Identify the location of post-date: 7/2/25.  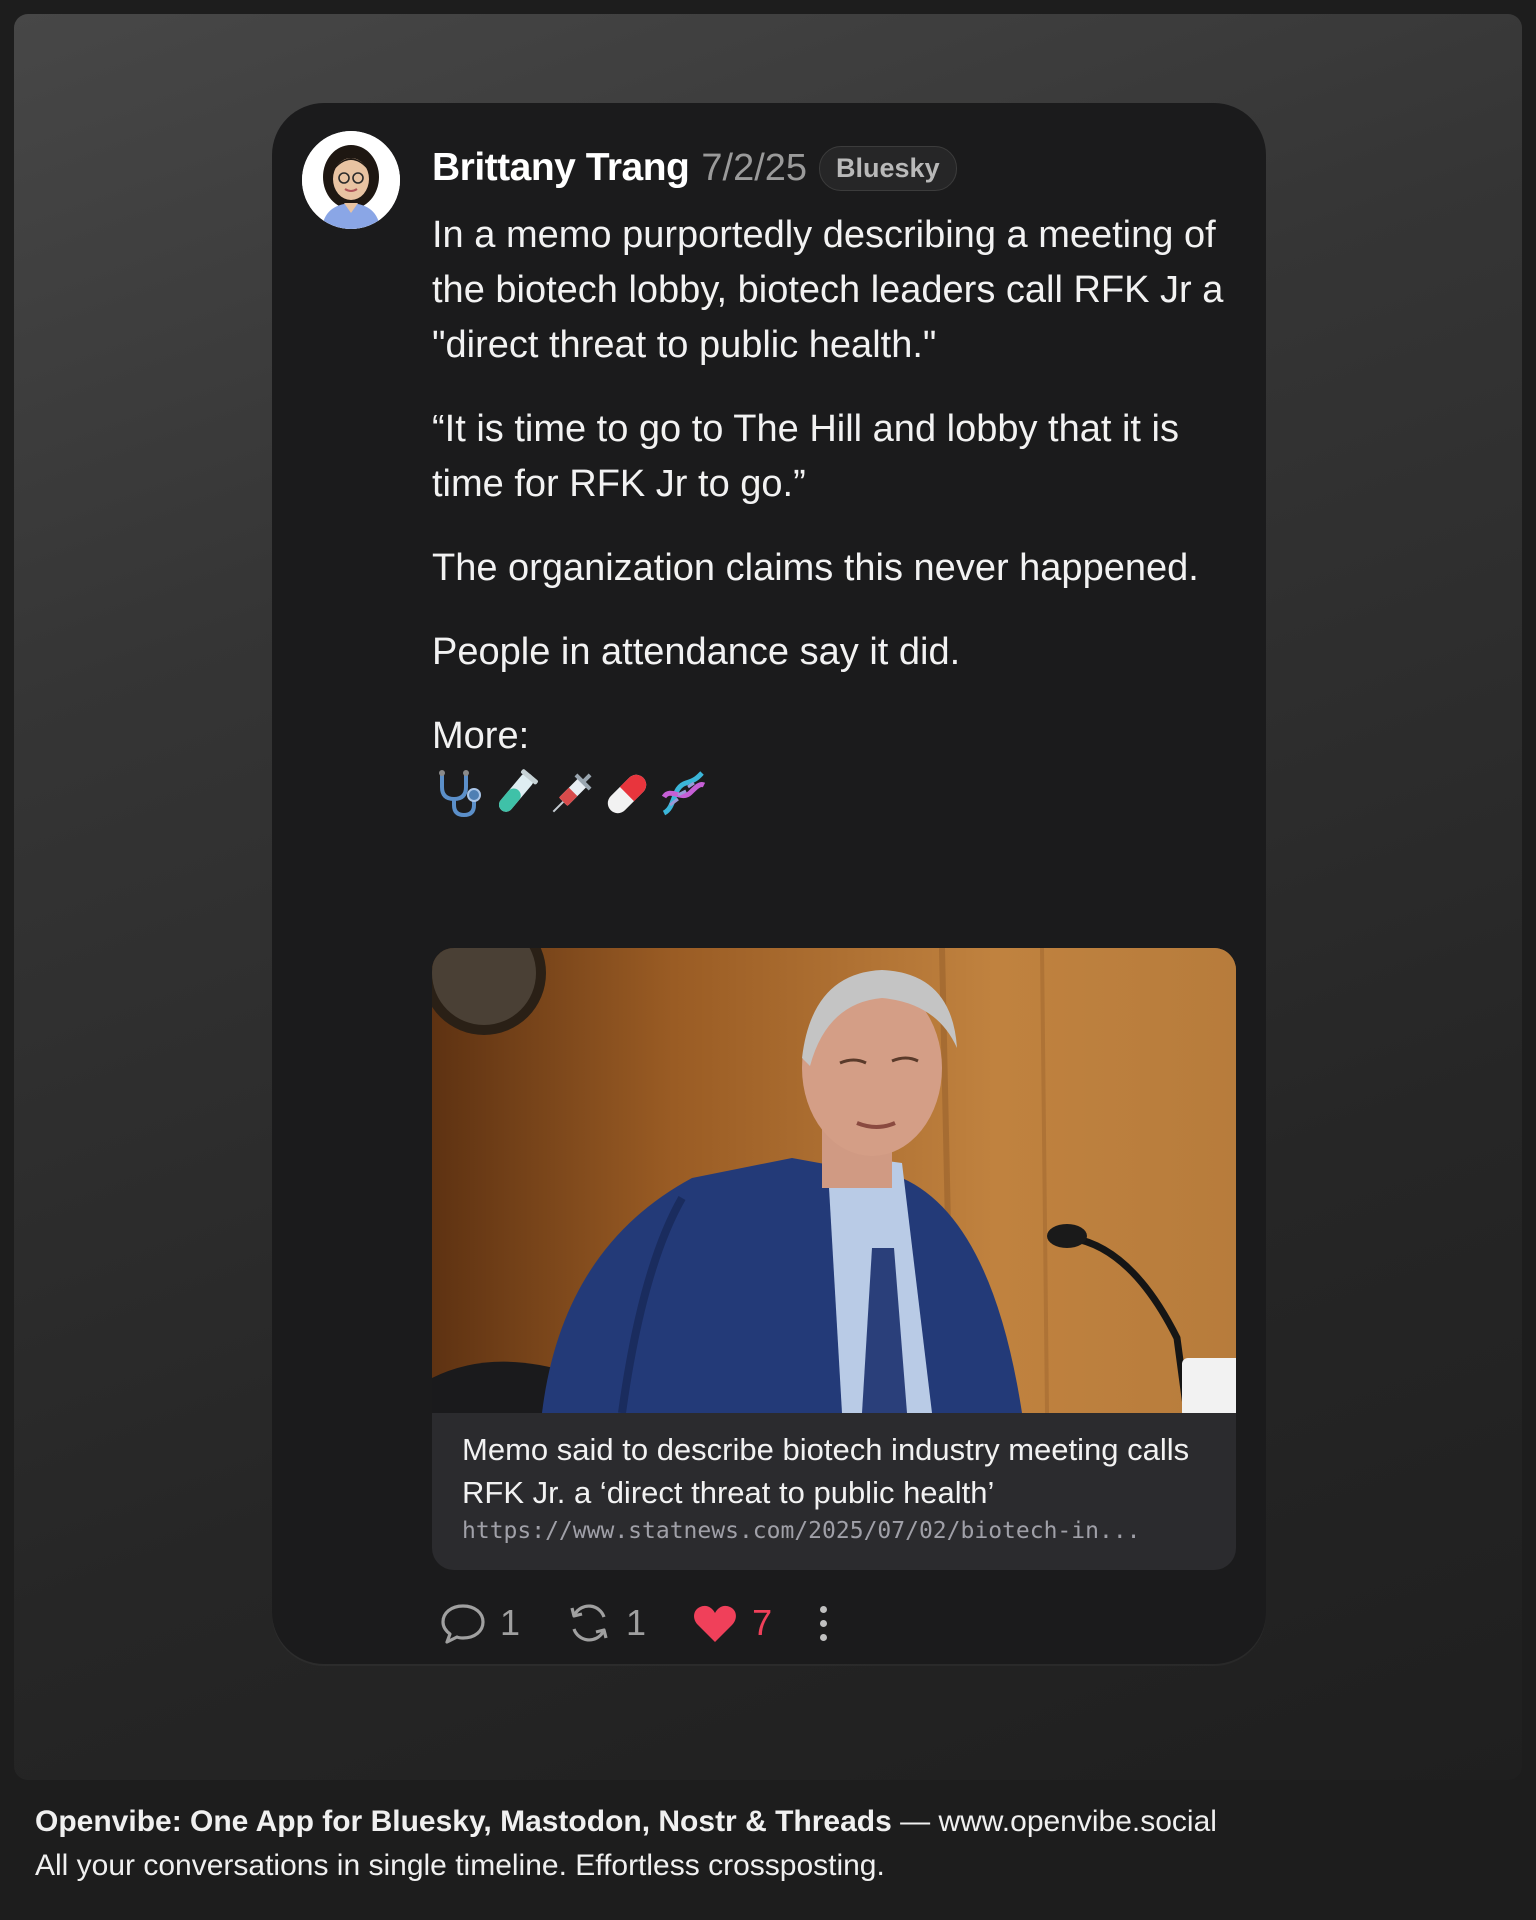
(754, 168).